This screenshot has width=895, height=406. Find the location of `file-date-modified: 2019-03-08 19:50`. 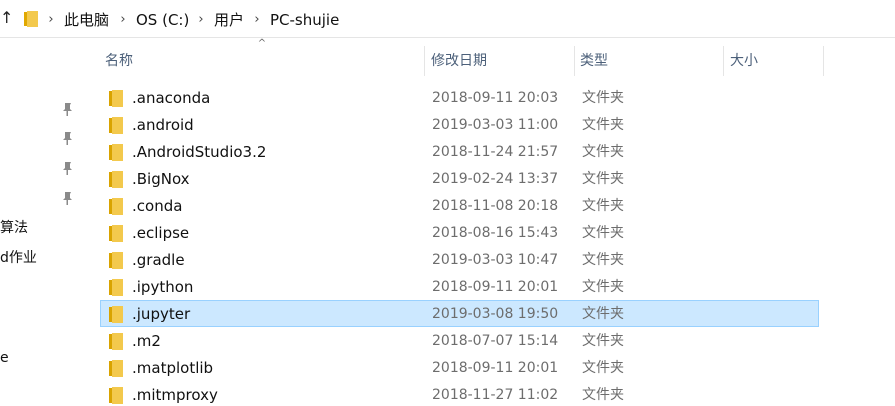

file-date-modified: 2019-03-08 19:50 is located at coordinates (495, 314).